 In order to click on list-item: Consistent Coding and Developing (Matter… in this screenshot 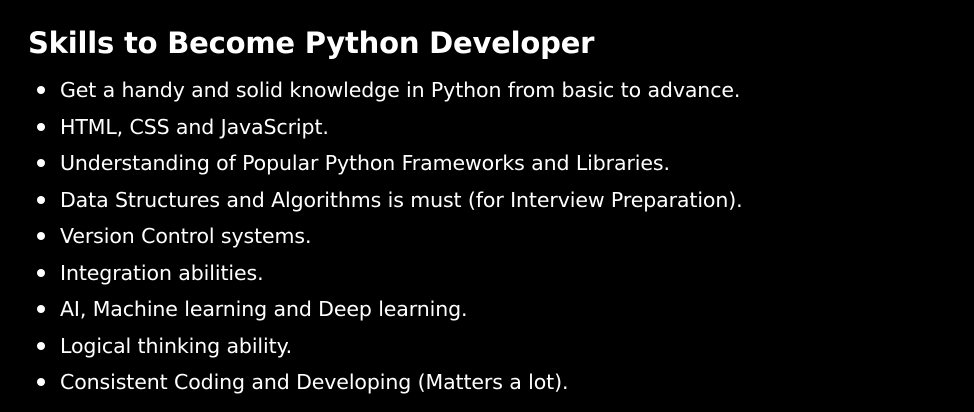, I will do `click(501, 382)`.